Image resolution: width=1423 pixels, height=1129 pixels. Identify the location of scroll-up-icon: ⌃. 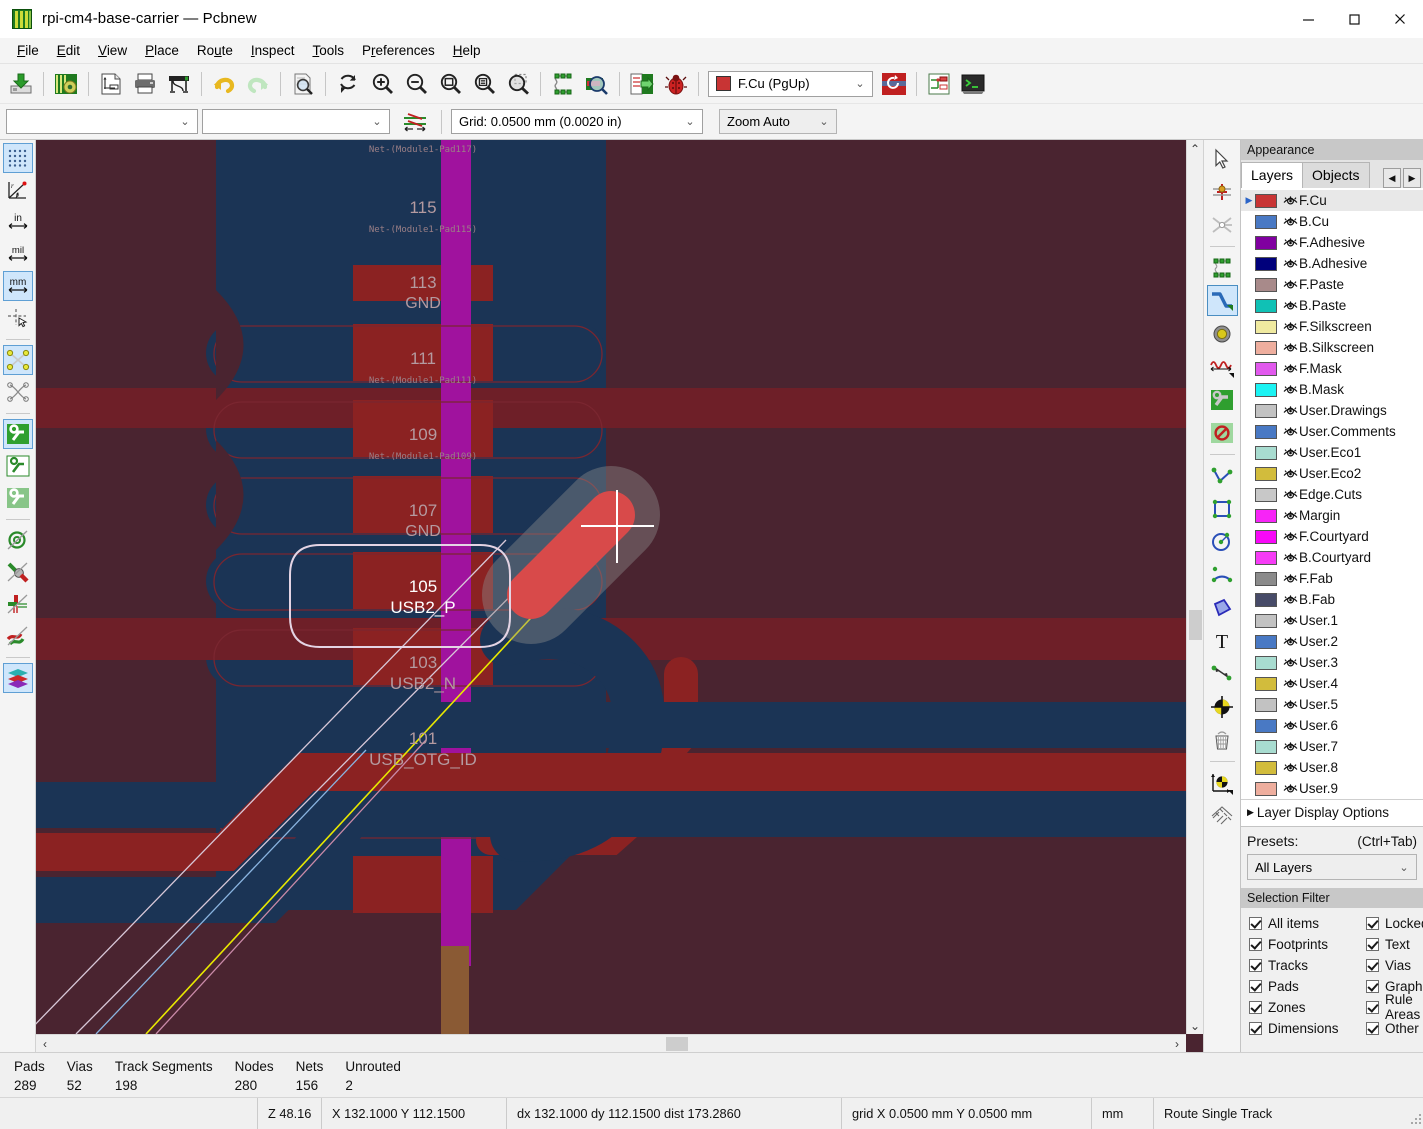
(1195, 148).